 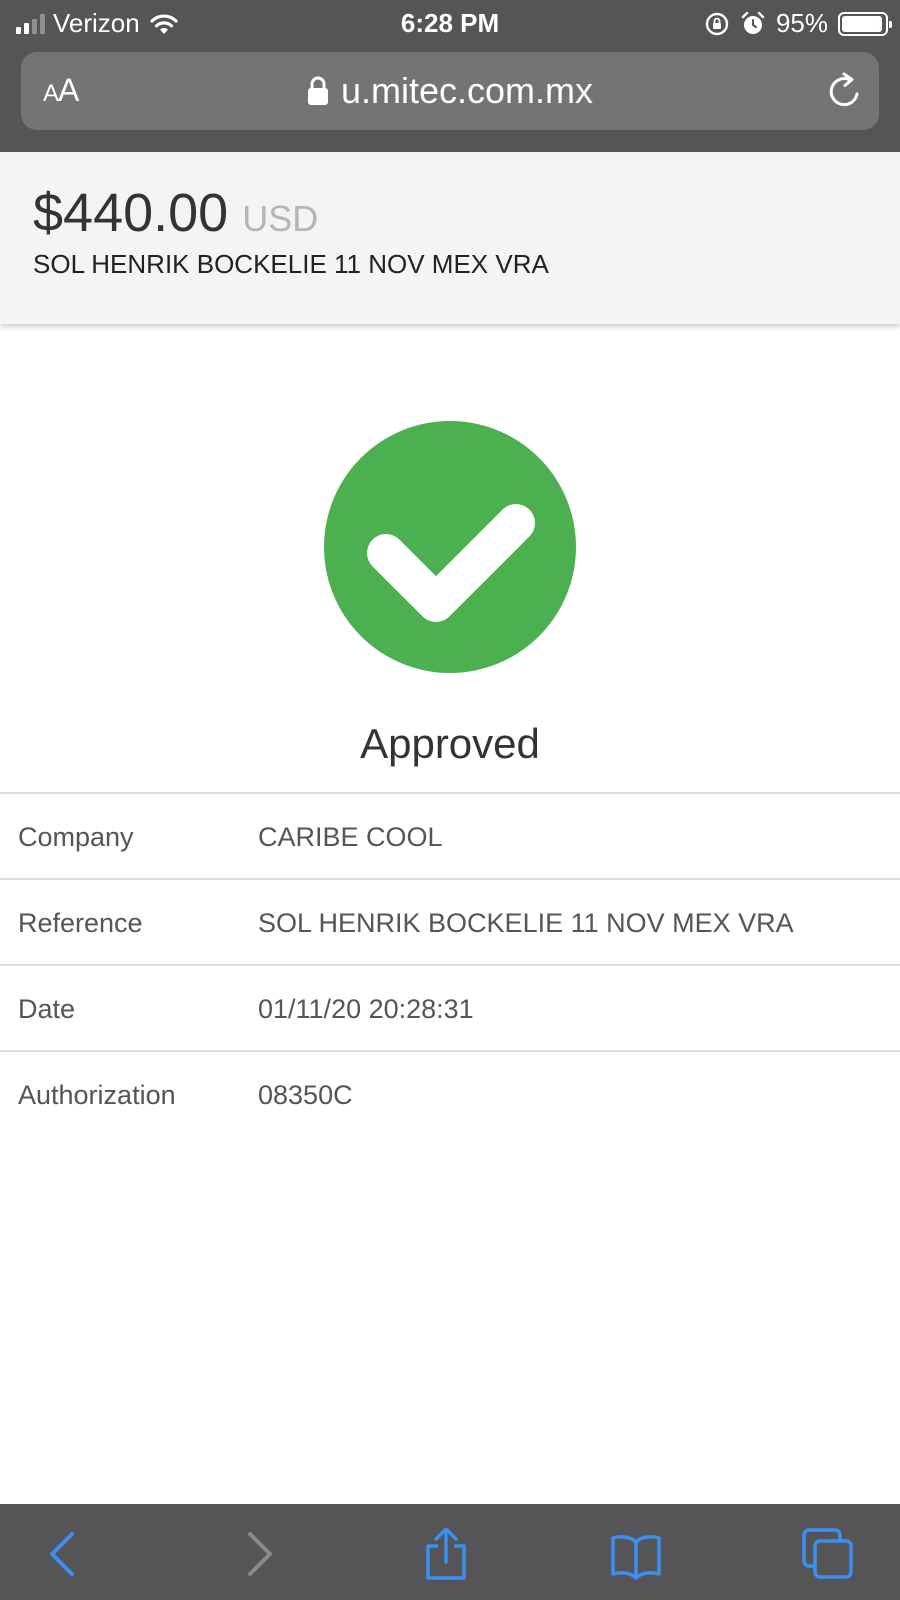 I want to click on payment-amount: $440.00, so click(x=131, y=213).